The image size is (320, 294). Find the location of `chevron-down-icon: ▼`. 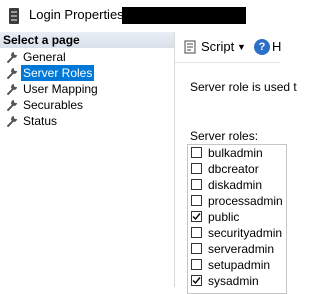

chevron-down-icon: ▼ is located at coordinates (241, 47).